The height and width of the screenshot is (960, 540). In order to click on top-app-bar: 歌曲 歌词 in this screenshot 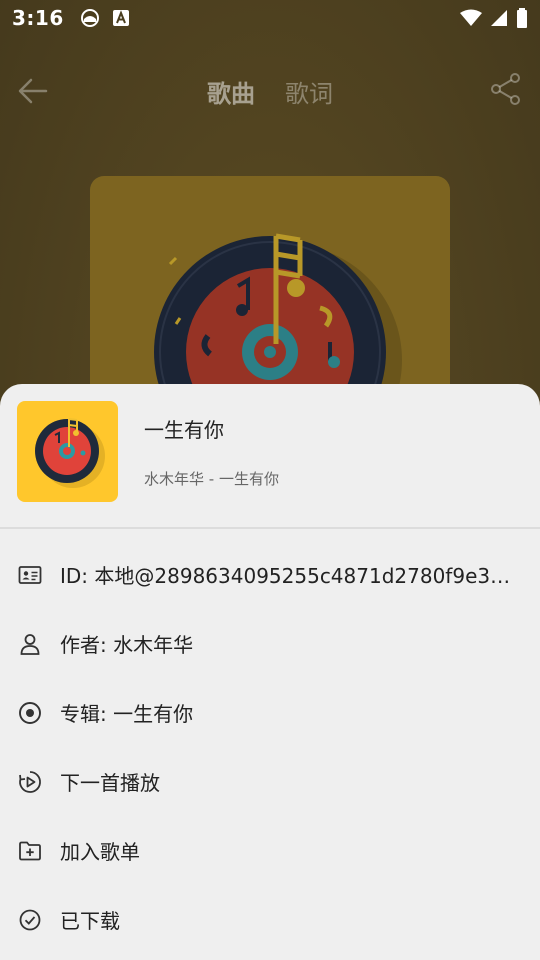, I will do `click(270, 90)`.